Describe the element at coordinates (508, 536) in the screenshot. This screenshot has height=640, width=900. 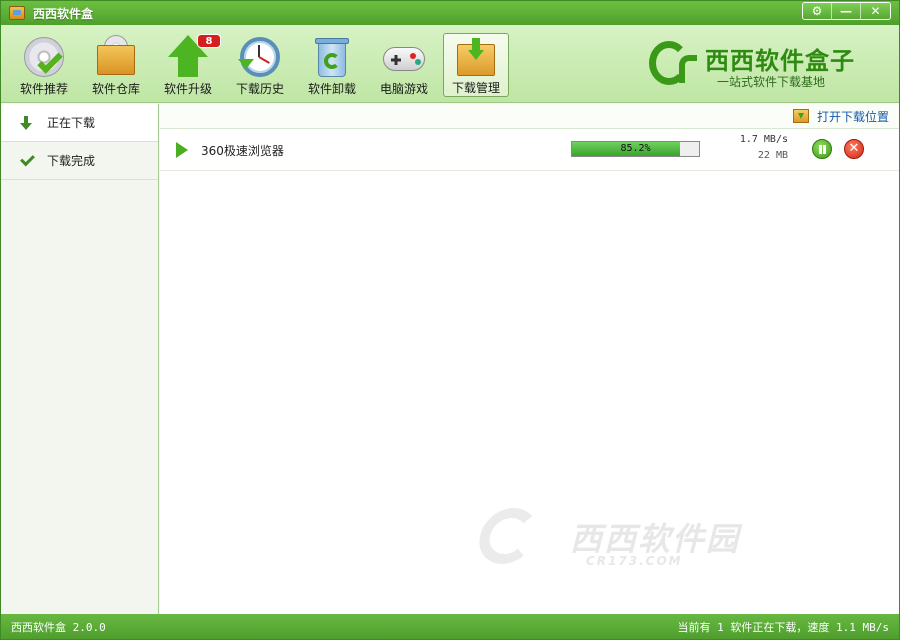
I see `watermark-cr-icon` at that location.